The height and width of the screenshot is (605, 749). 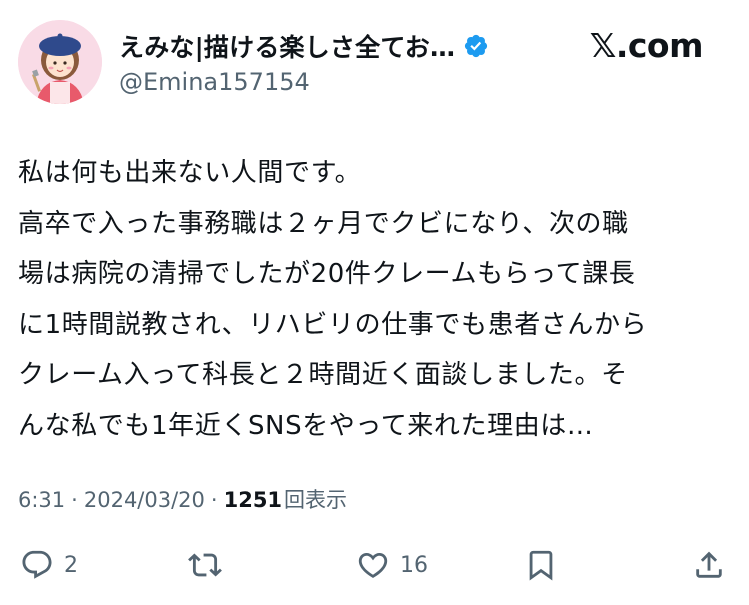 I want to click on tweet-line: 私は何も出来ない人間です。, so click(x=190, y=173).